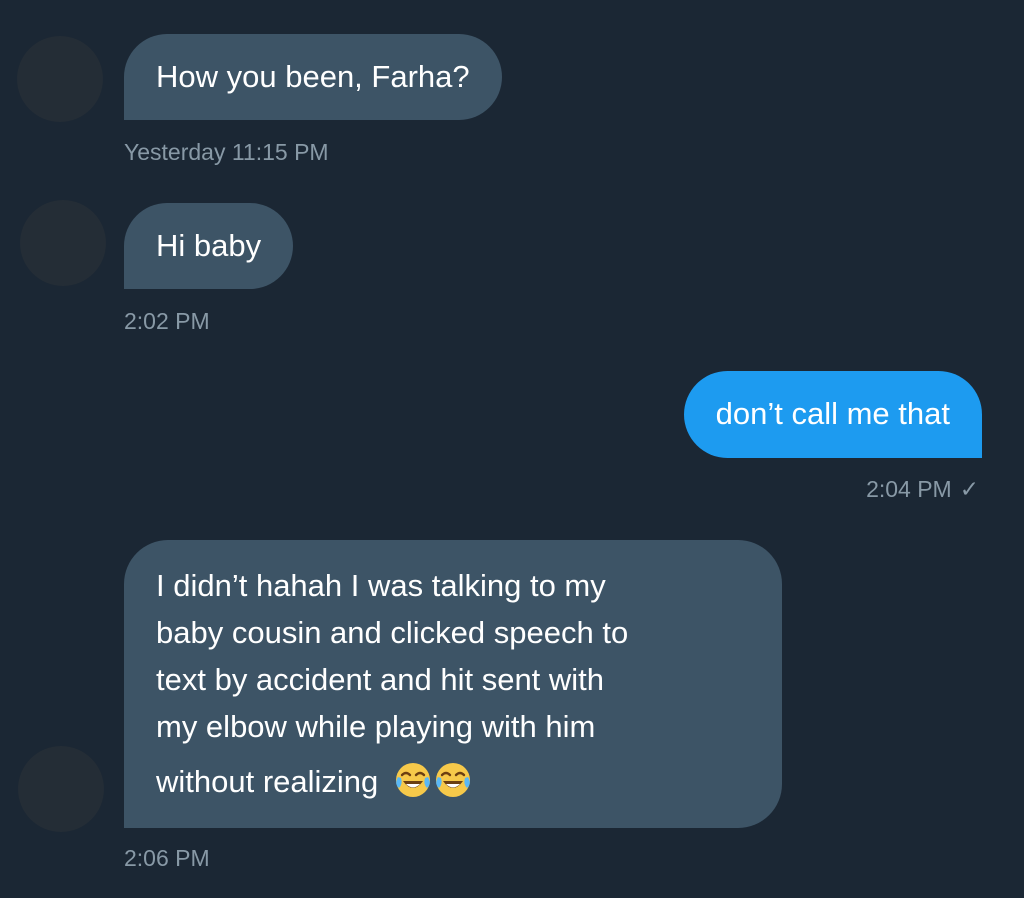  What do you see at coordinates (392, 632) in the screenshot?
I see `message-text-line: baby cousin and clicked speech to` at bounding box center [392, 632].